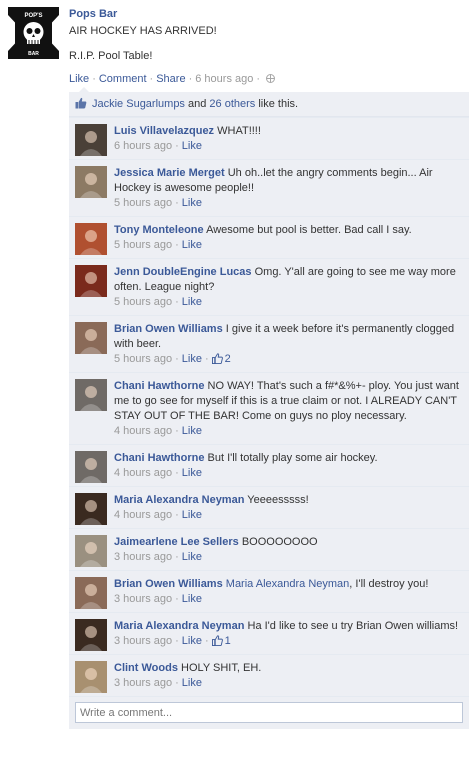 This screenshot has height=781, width=476. I want to click on comment-author-link: Tony Monteleone, so click(159, 230).